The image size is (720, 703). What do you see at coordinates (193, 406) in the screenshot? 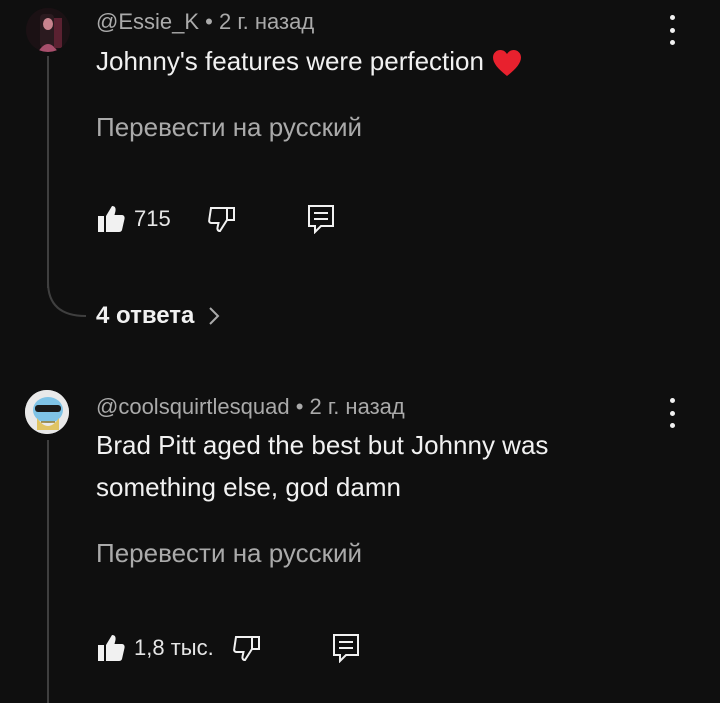
I see `author-handle: @coolsquirtlesquad` at bounding box center [193, 406].